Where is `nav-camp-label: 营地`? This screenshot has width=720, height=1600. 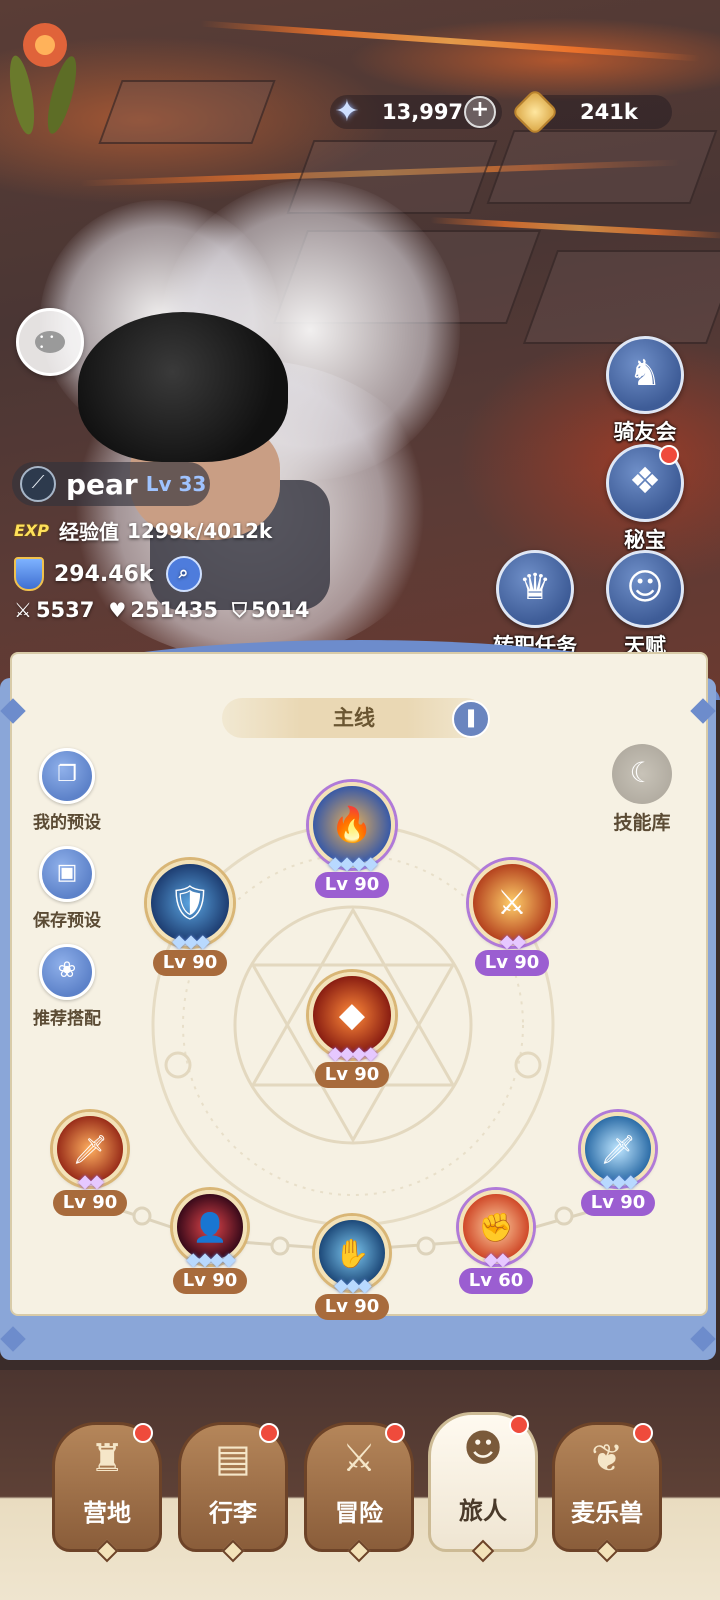
nav-camp-label: 营地 is located at coordinates (107, 1513).